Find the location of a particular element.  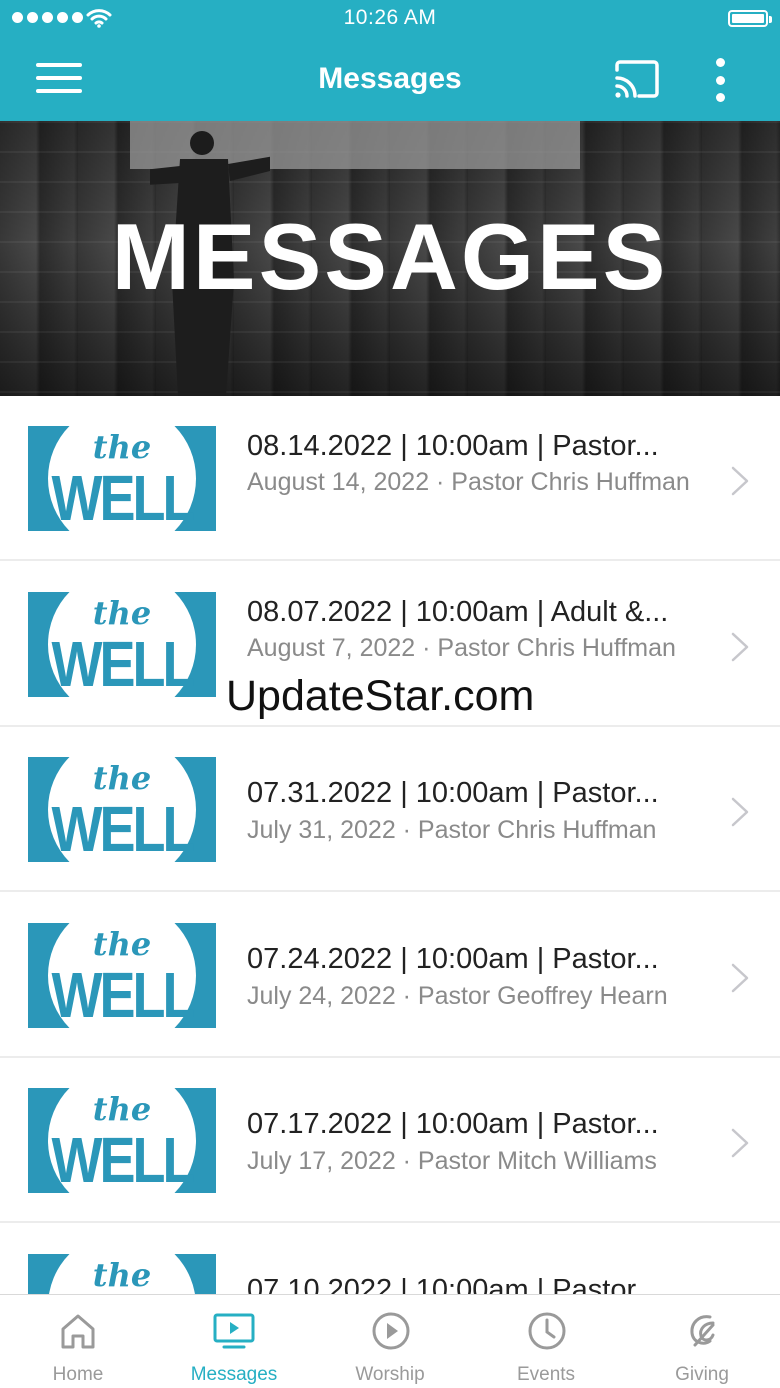

tab-giving: Giving is located at coordinates (702, 1341).